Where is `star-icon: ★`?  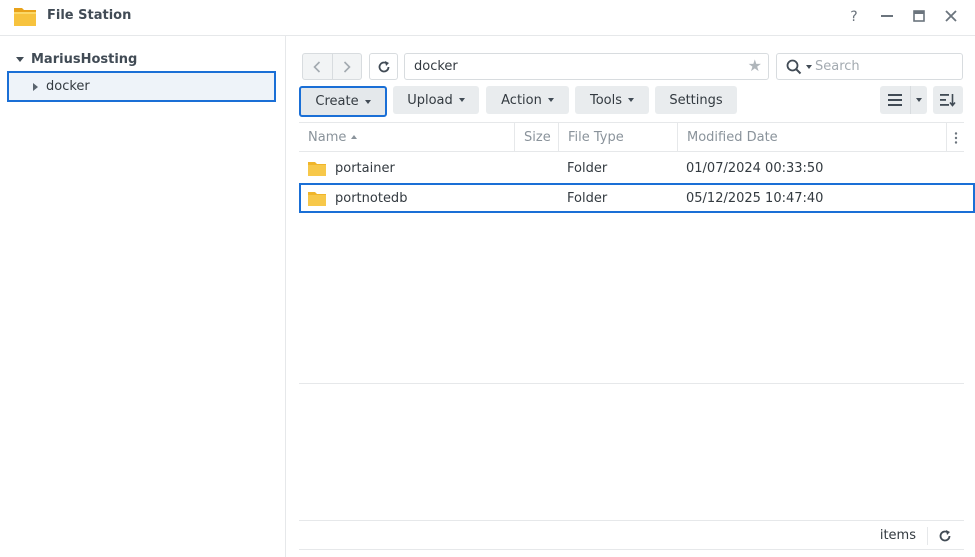 star-icon: ★ is located at coordinates (755, 66).